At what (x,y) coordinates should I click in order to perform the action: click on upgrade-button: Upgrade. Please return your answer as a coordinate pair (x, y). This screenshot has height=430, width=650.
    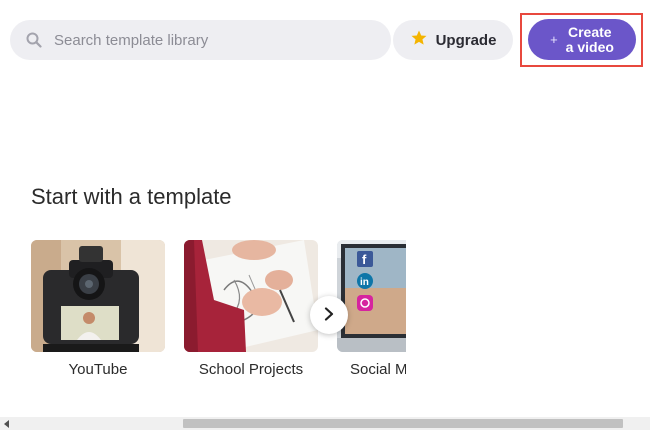
    Looking at the image, I should click on (453, 40).